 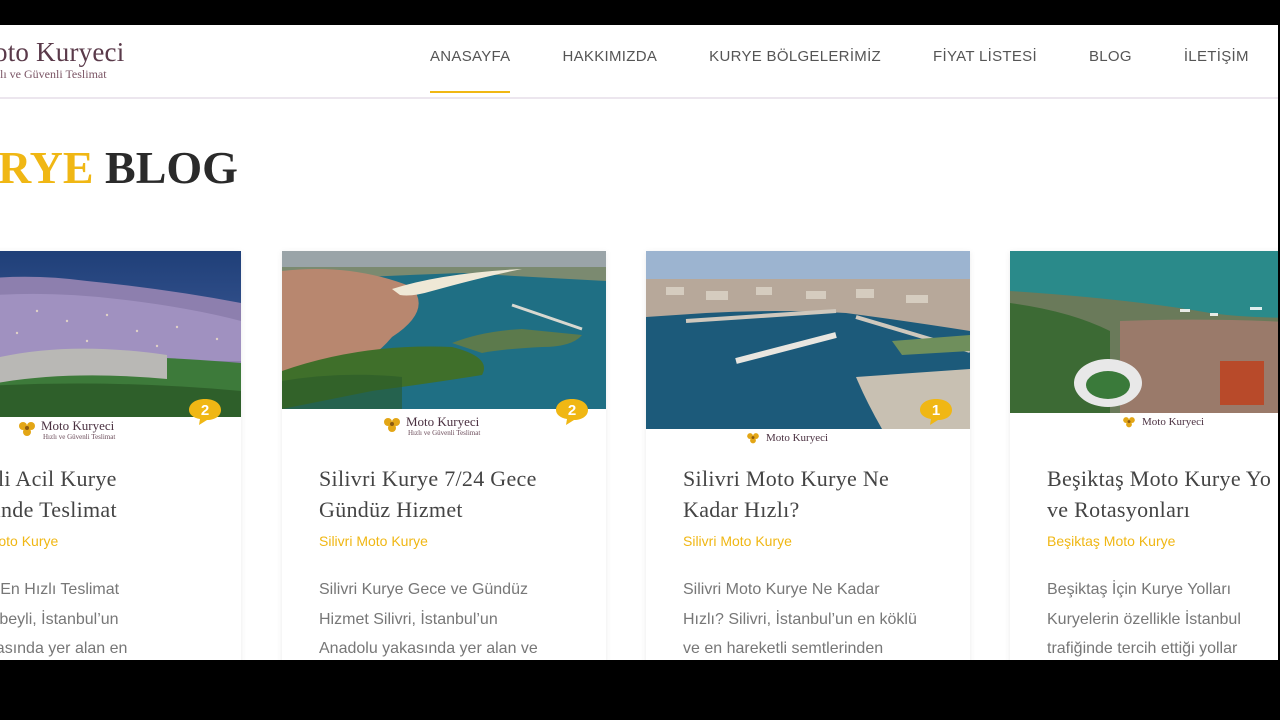 What do you see at coordinates (428, 478) in the screenshot?
I see `card-title-line: Silivri Kurye 7/24 Gece` at bounding box center [428, 478].